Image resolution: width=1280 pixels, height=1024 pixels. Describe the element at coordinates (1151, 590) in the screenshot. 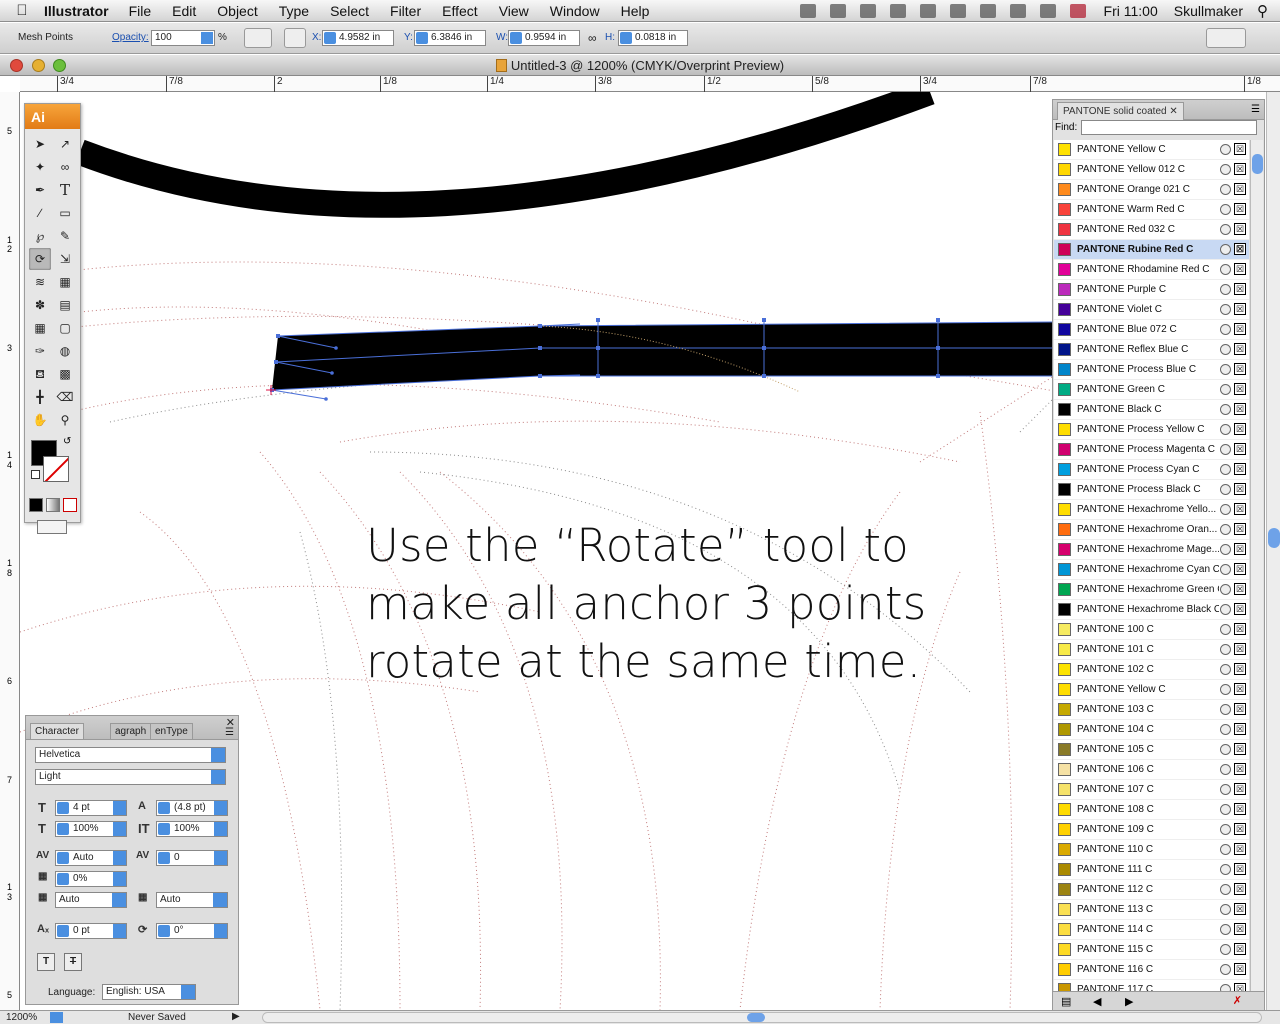

I see `swatch-row: PANTONE Hexachrome Green C ☒` at that location.